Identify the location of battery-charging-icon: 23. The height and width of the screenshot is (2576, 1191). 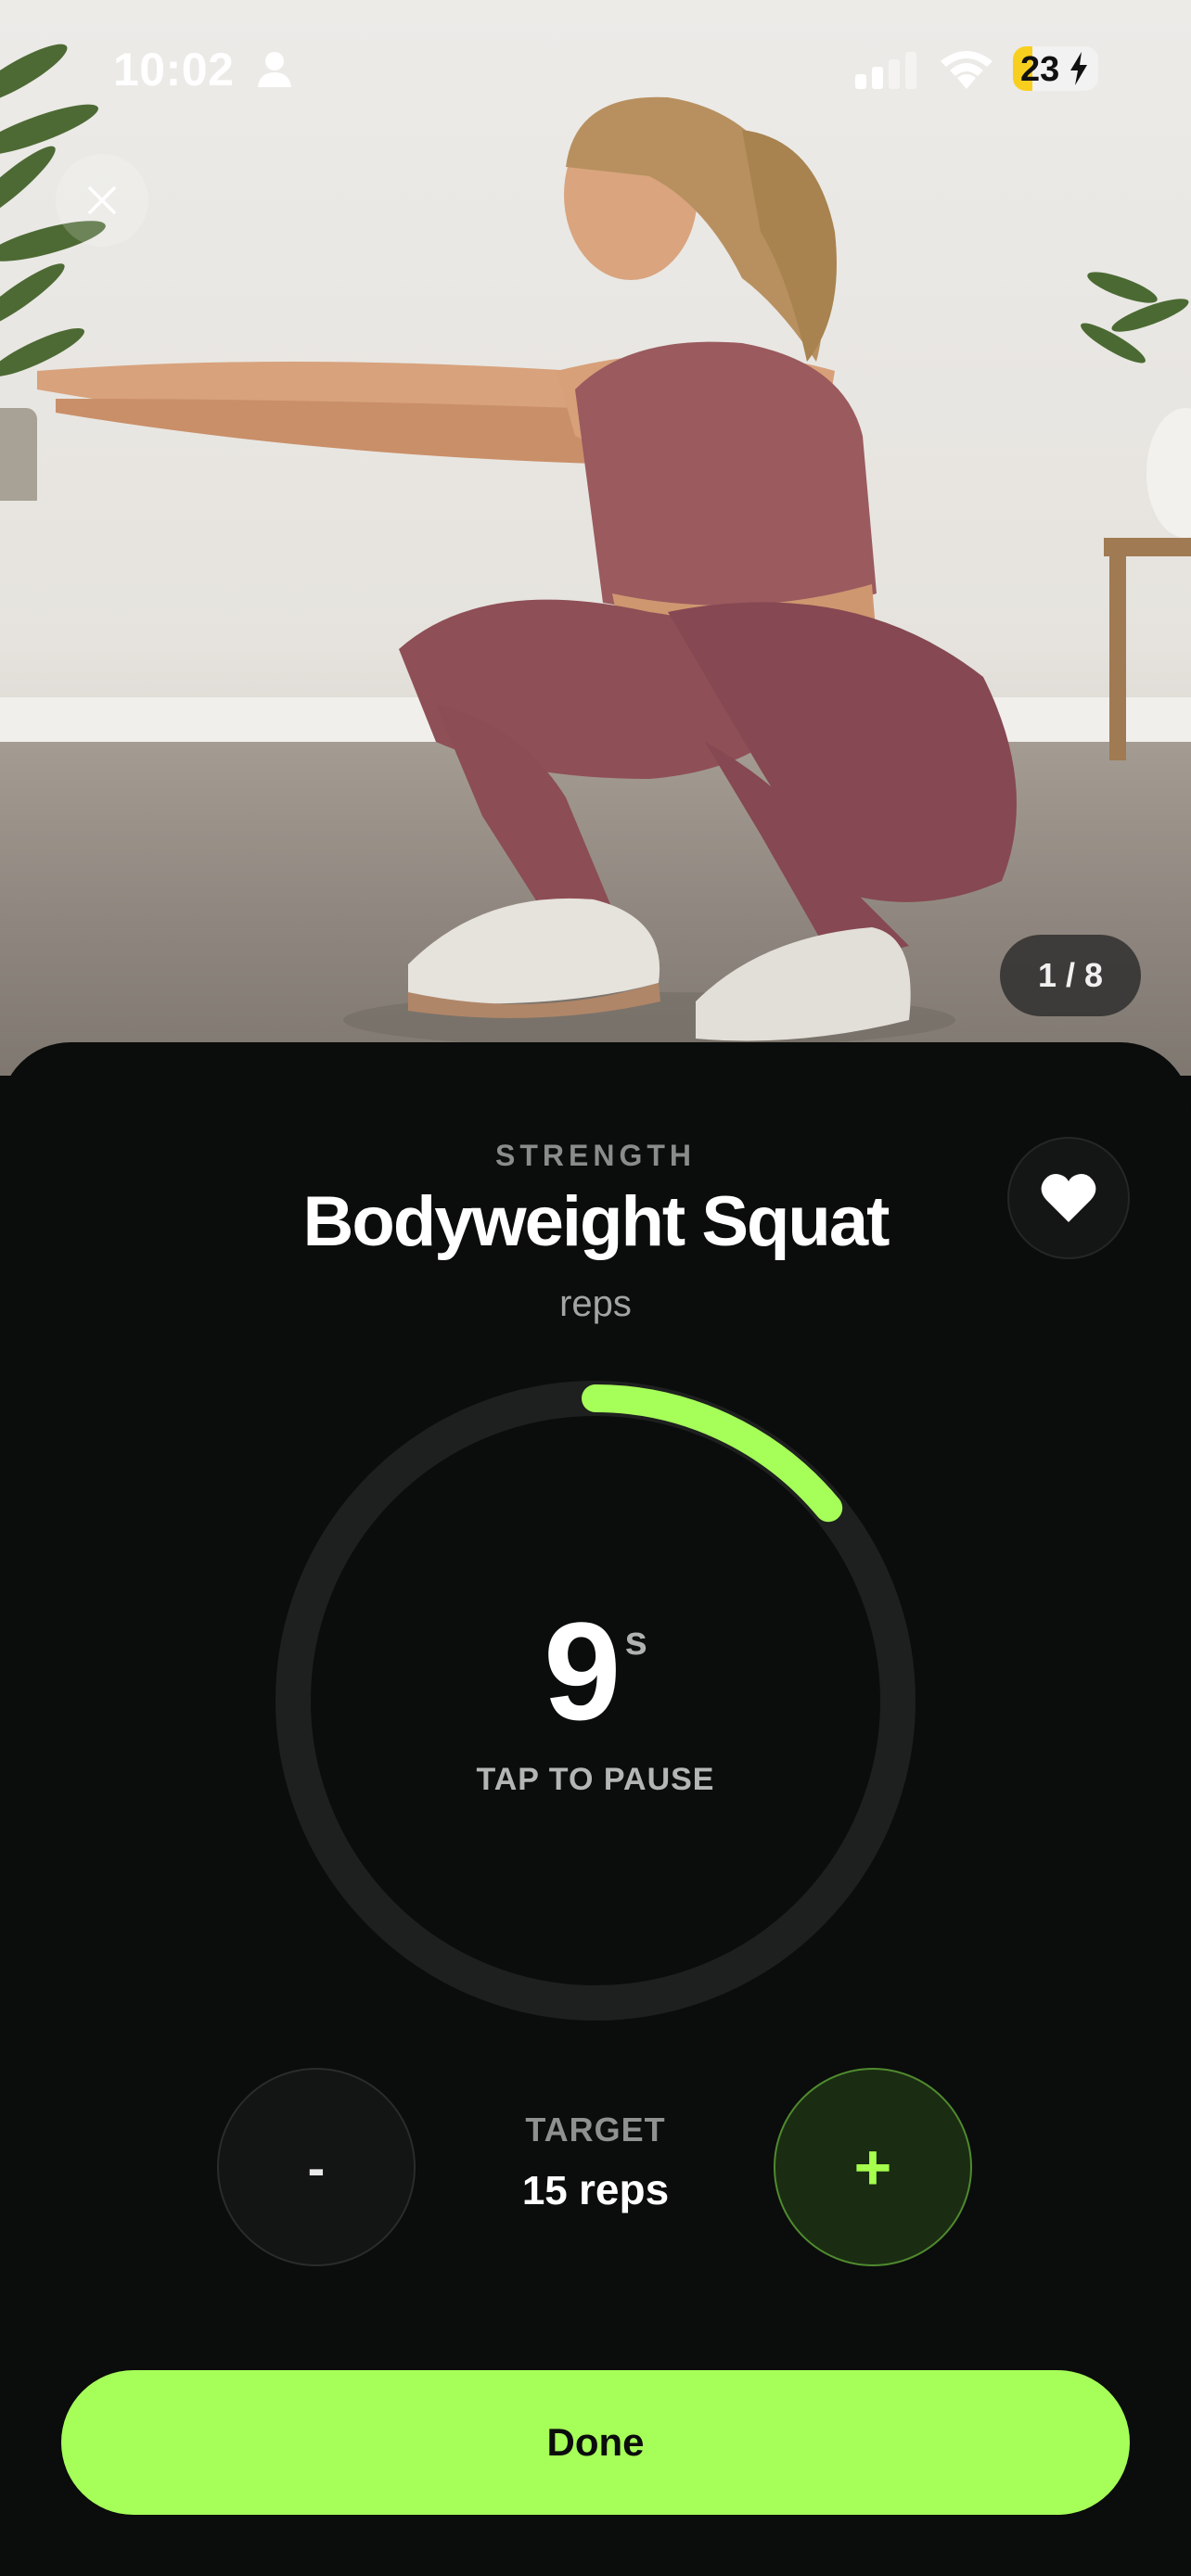
(1055, 68).